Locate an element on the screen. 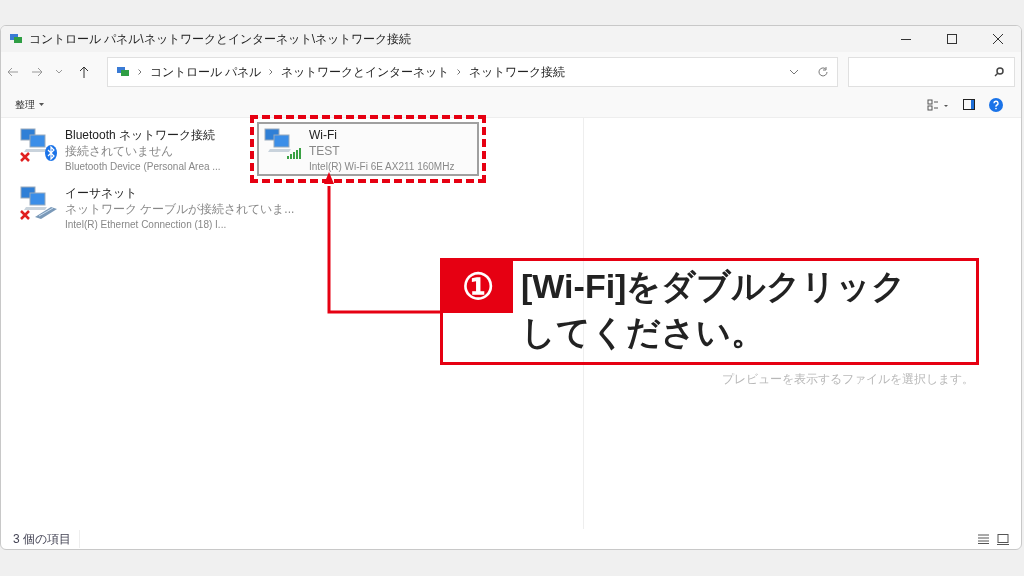  step-number: ① is located at coordinates (478, 287).